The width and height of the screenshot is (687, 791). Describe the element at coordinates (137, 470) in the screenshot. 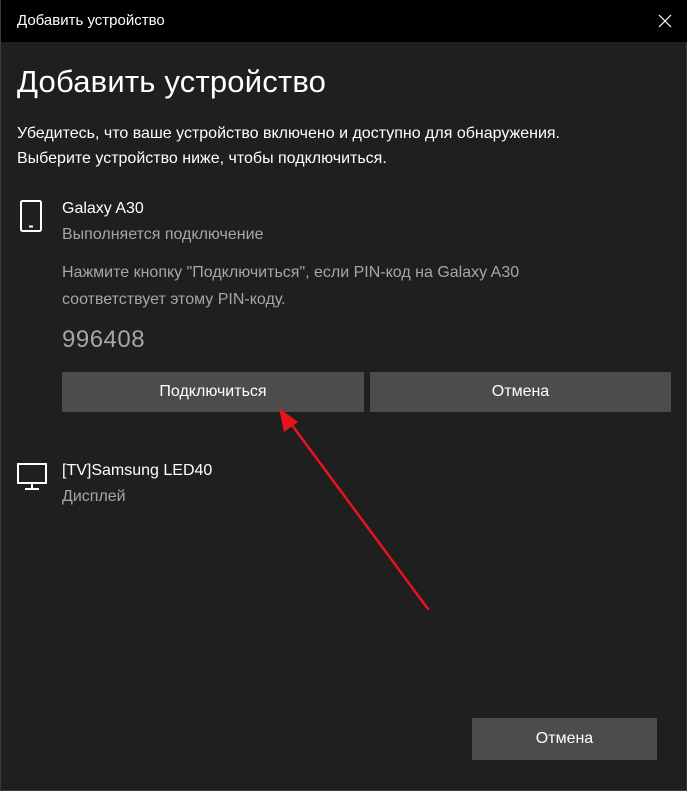

I see `device-name: [TV]Samsung LED40` at that location.